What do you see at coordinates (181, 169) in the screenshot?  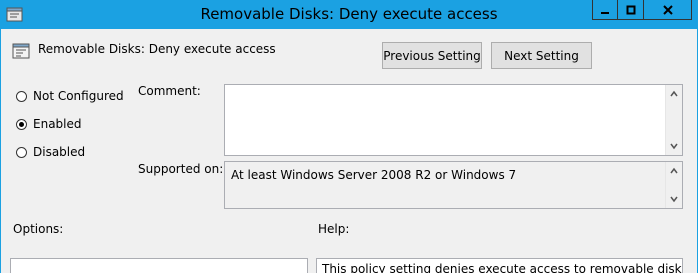 I see `supported-on-label: Supported on:` at bounding box center [181, 169].